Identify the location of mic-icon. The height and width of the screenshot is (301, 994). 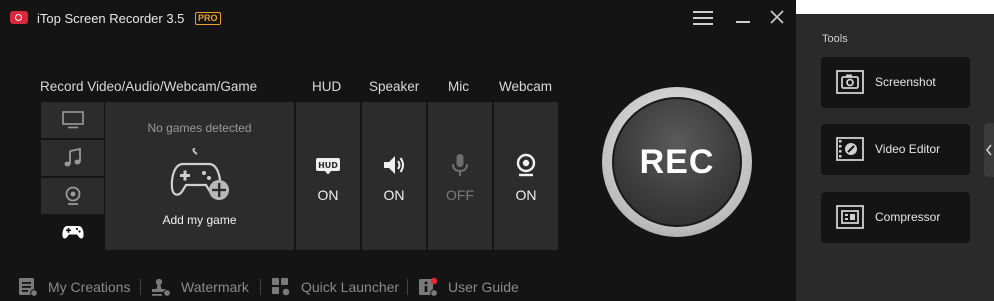
(460, 165).